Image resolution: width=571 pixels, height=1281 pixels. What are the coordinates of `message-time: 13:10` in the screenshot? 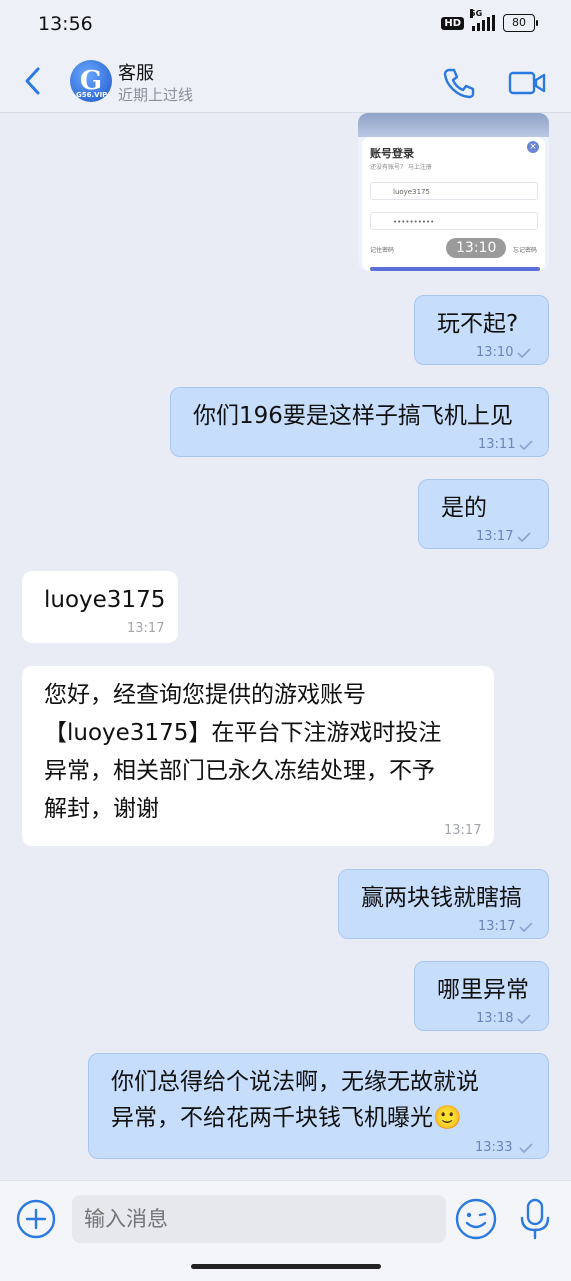 It's located at (495, 352).